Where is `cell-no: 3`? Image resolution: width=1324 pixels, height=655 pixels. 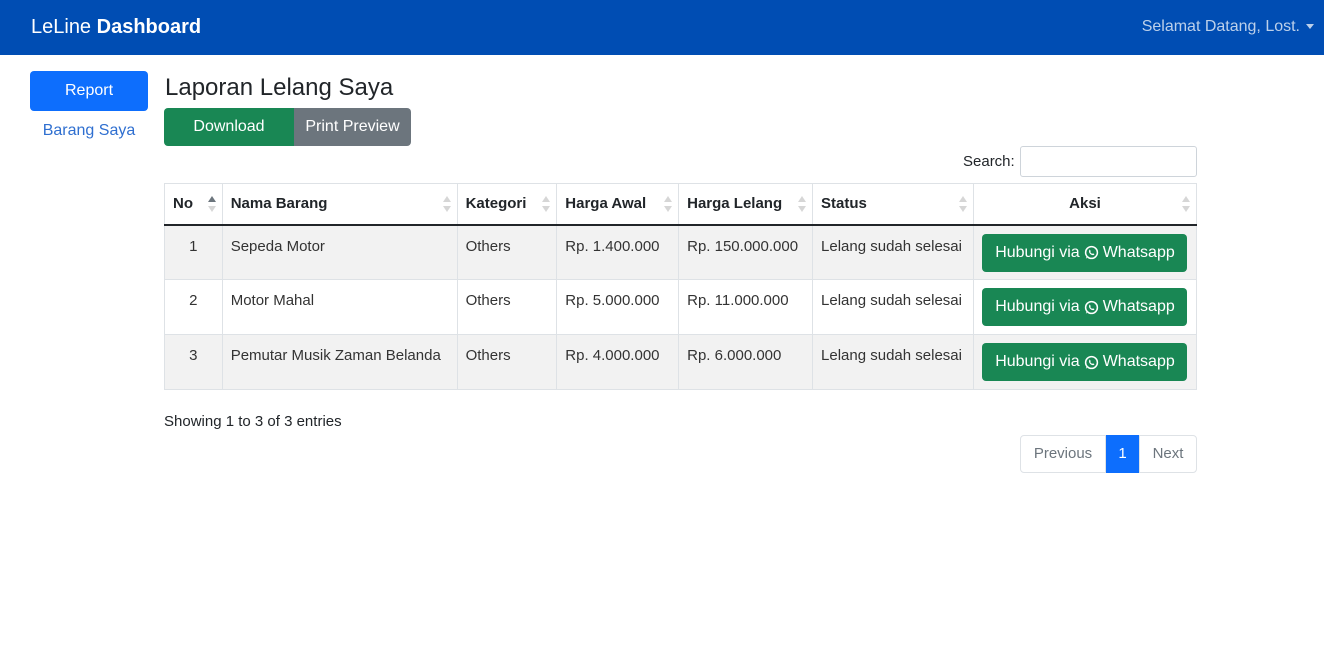 cell-no: 3 is located at coordinates (193, 362).